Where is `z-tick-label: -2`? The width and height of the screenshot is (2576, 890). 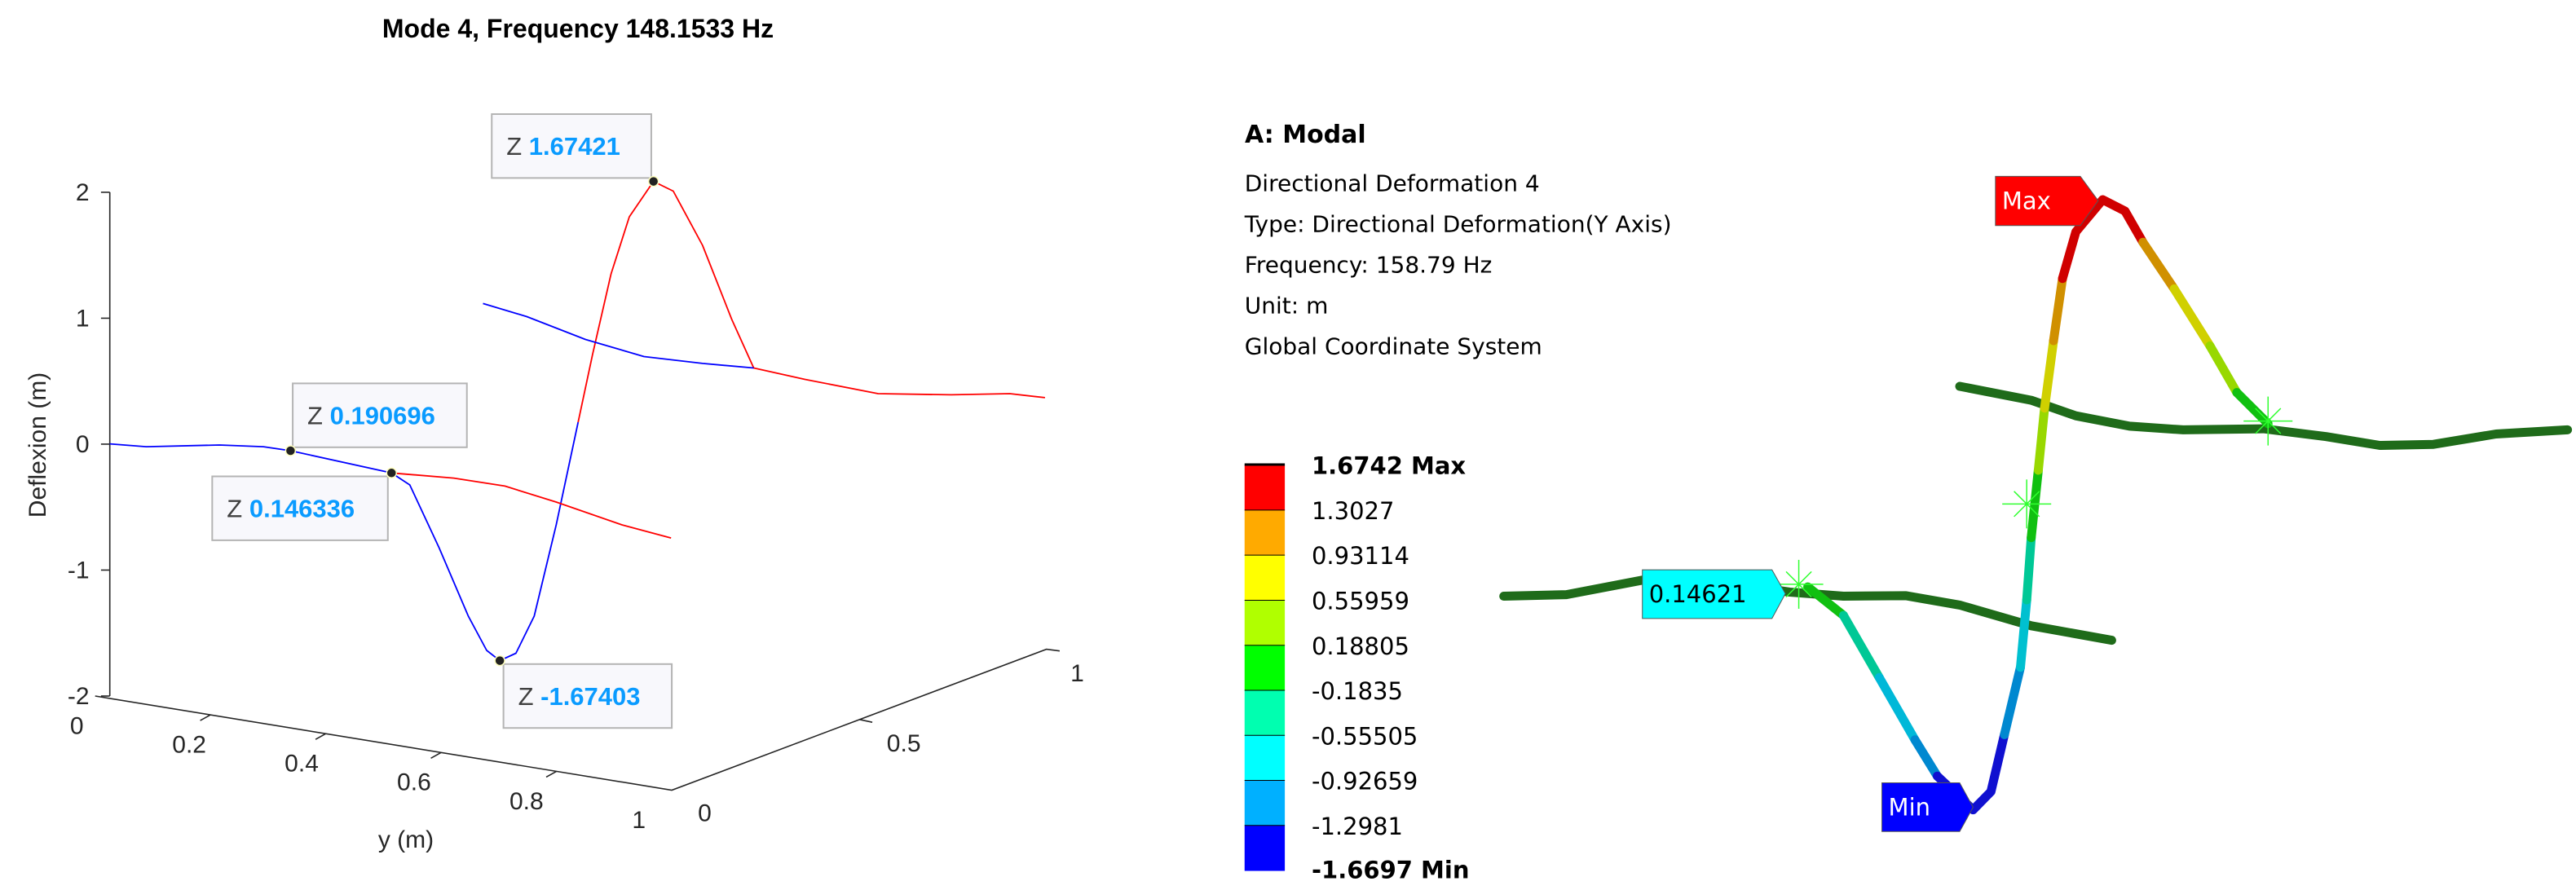 z-tick-label: -2 is located at coordinates (79, 696).